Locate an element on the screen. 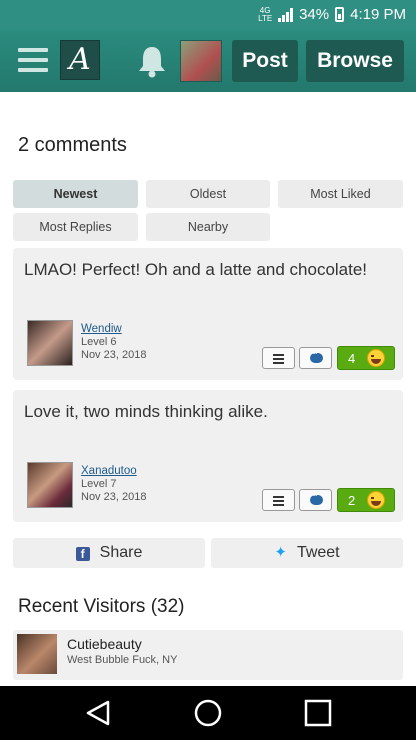  facebook-icon: f is located at coordinates (82, 554).